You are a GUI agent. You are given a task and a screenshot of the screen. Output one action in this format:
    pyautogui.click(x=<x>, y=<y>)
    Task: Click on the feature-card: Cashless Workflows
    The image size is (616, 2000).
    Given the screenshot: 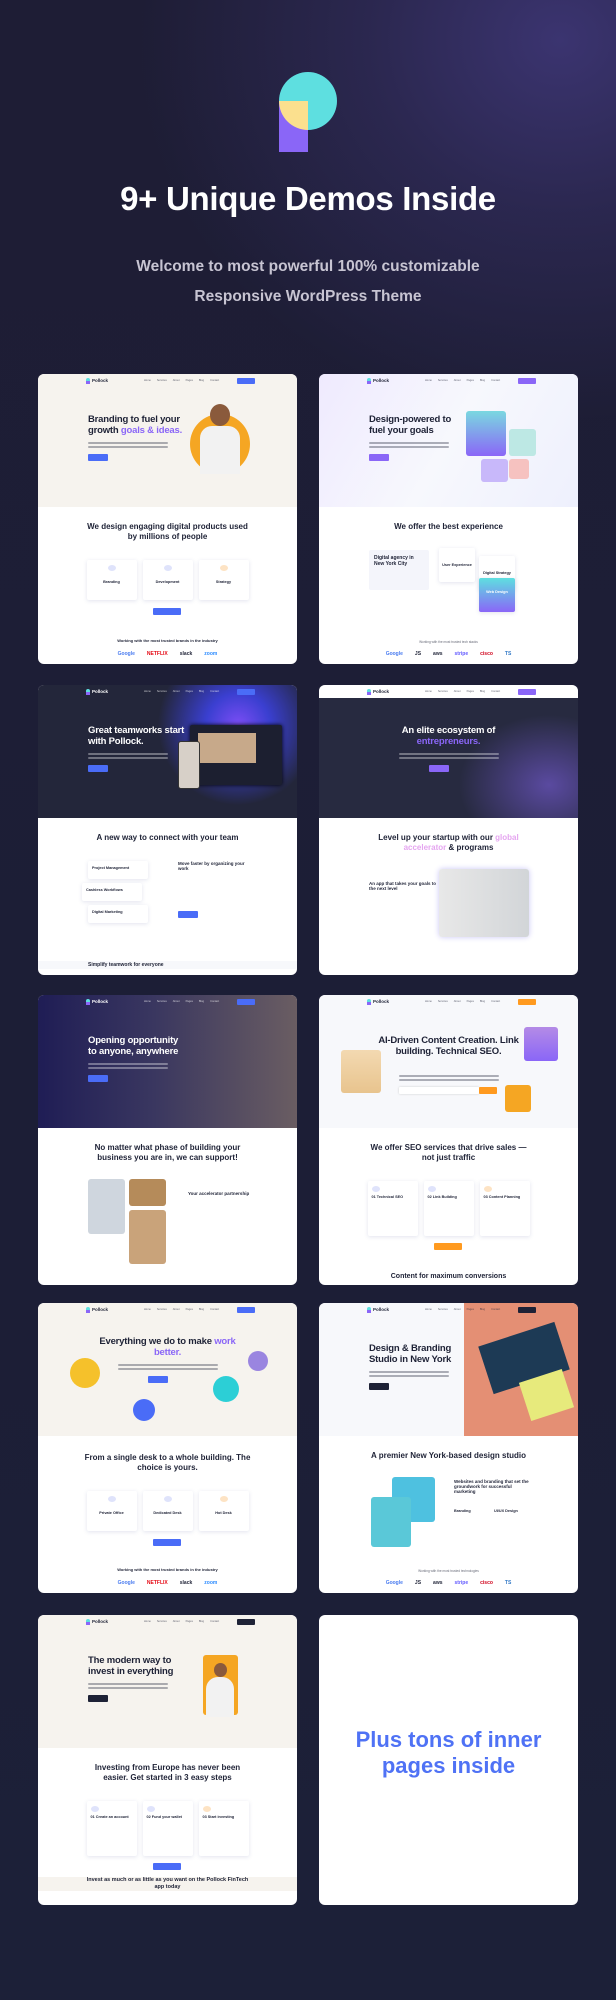 What is the action you would take?
    pyautogui.click(x=112, y=892)
    